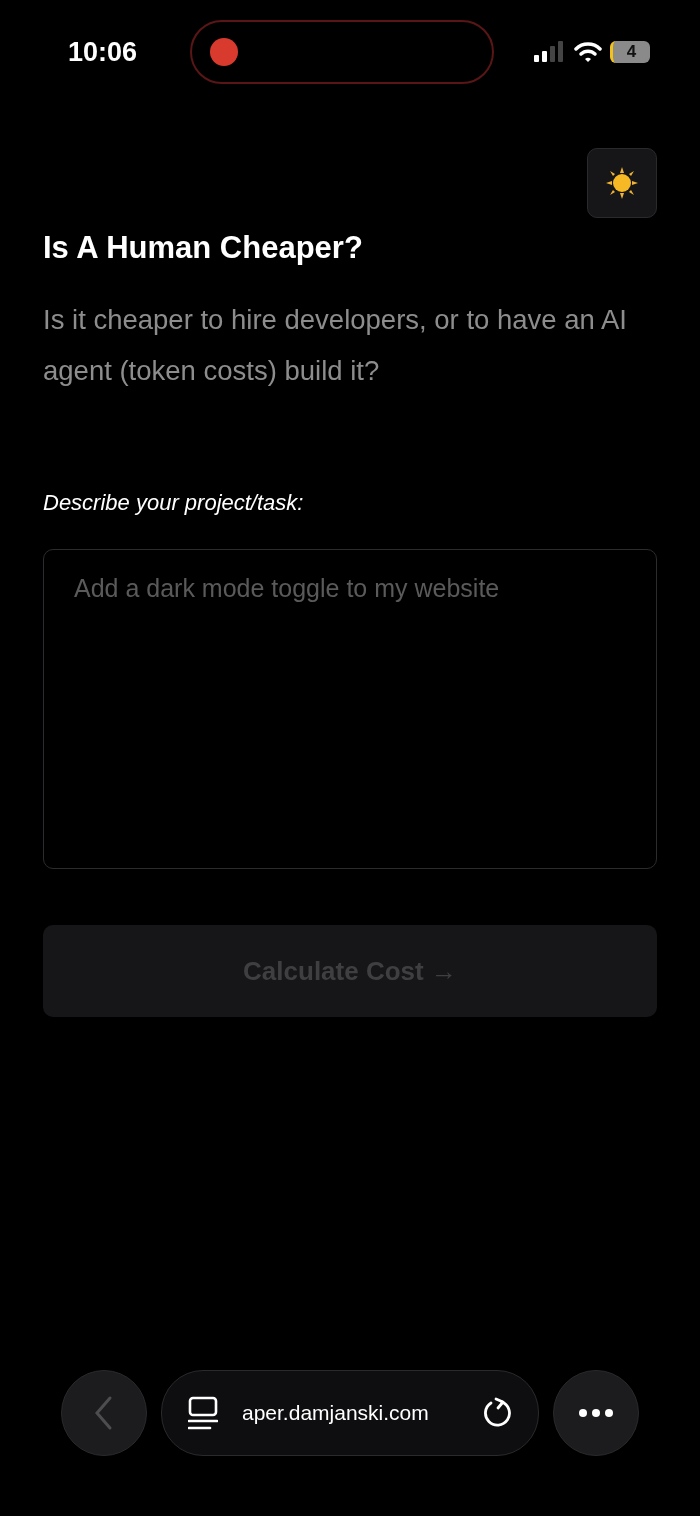 This screenshot has width=700, height=1516. Describe the element at coordinates (588, 52) in the screenshot. I see `wifi-icon` at that location.